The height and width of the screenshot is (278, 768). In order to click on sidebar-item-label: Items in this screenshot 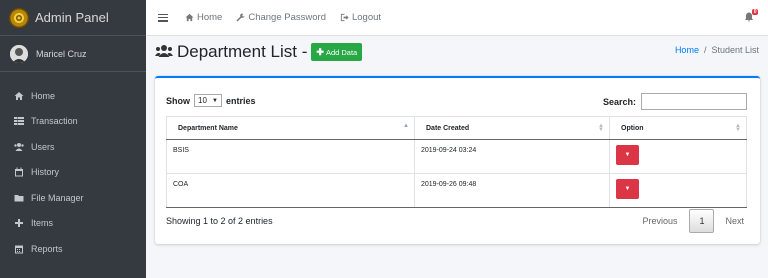, I will do `click(42, 223)`.